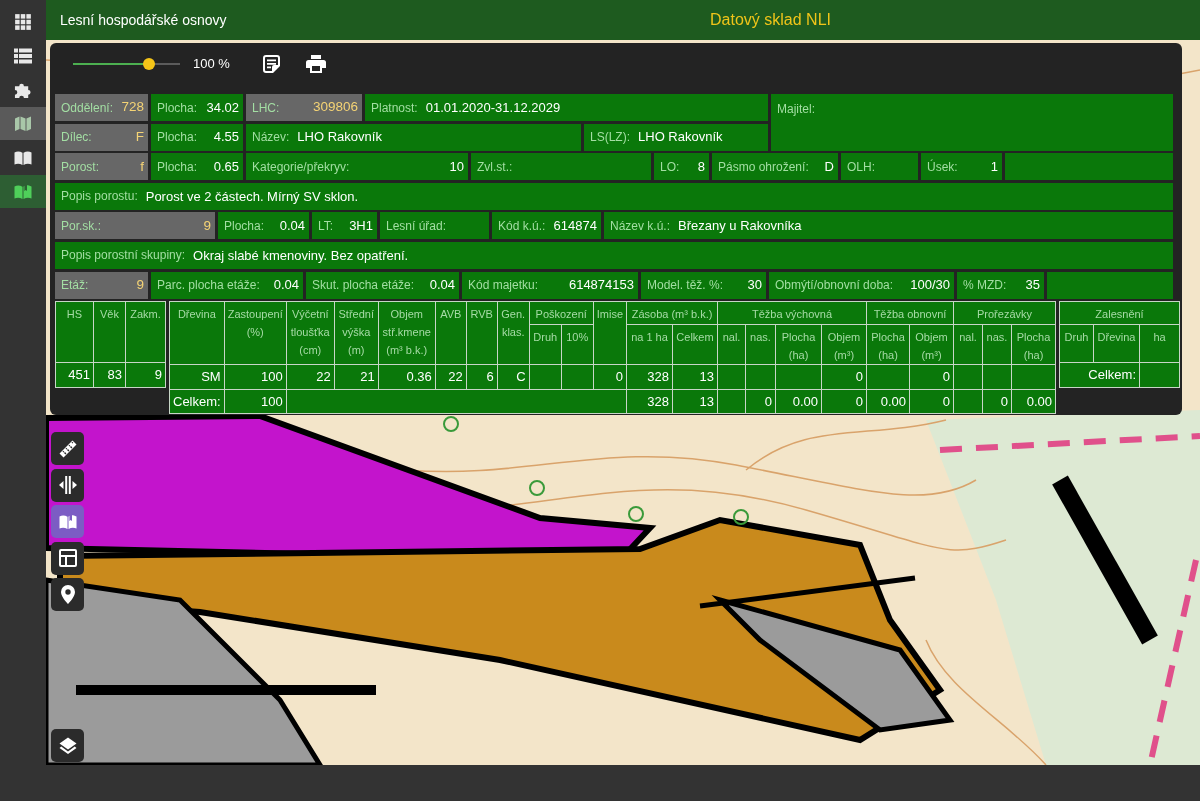 Image resolution: width=1200 pixels, height=801 pixels. Describe the element at coordinates (456, 166) in the screenshot. I see `field-value: 10` at that location.